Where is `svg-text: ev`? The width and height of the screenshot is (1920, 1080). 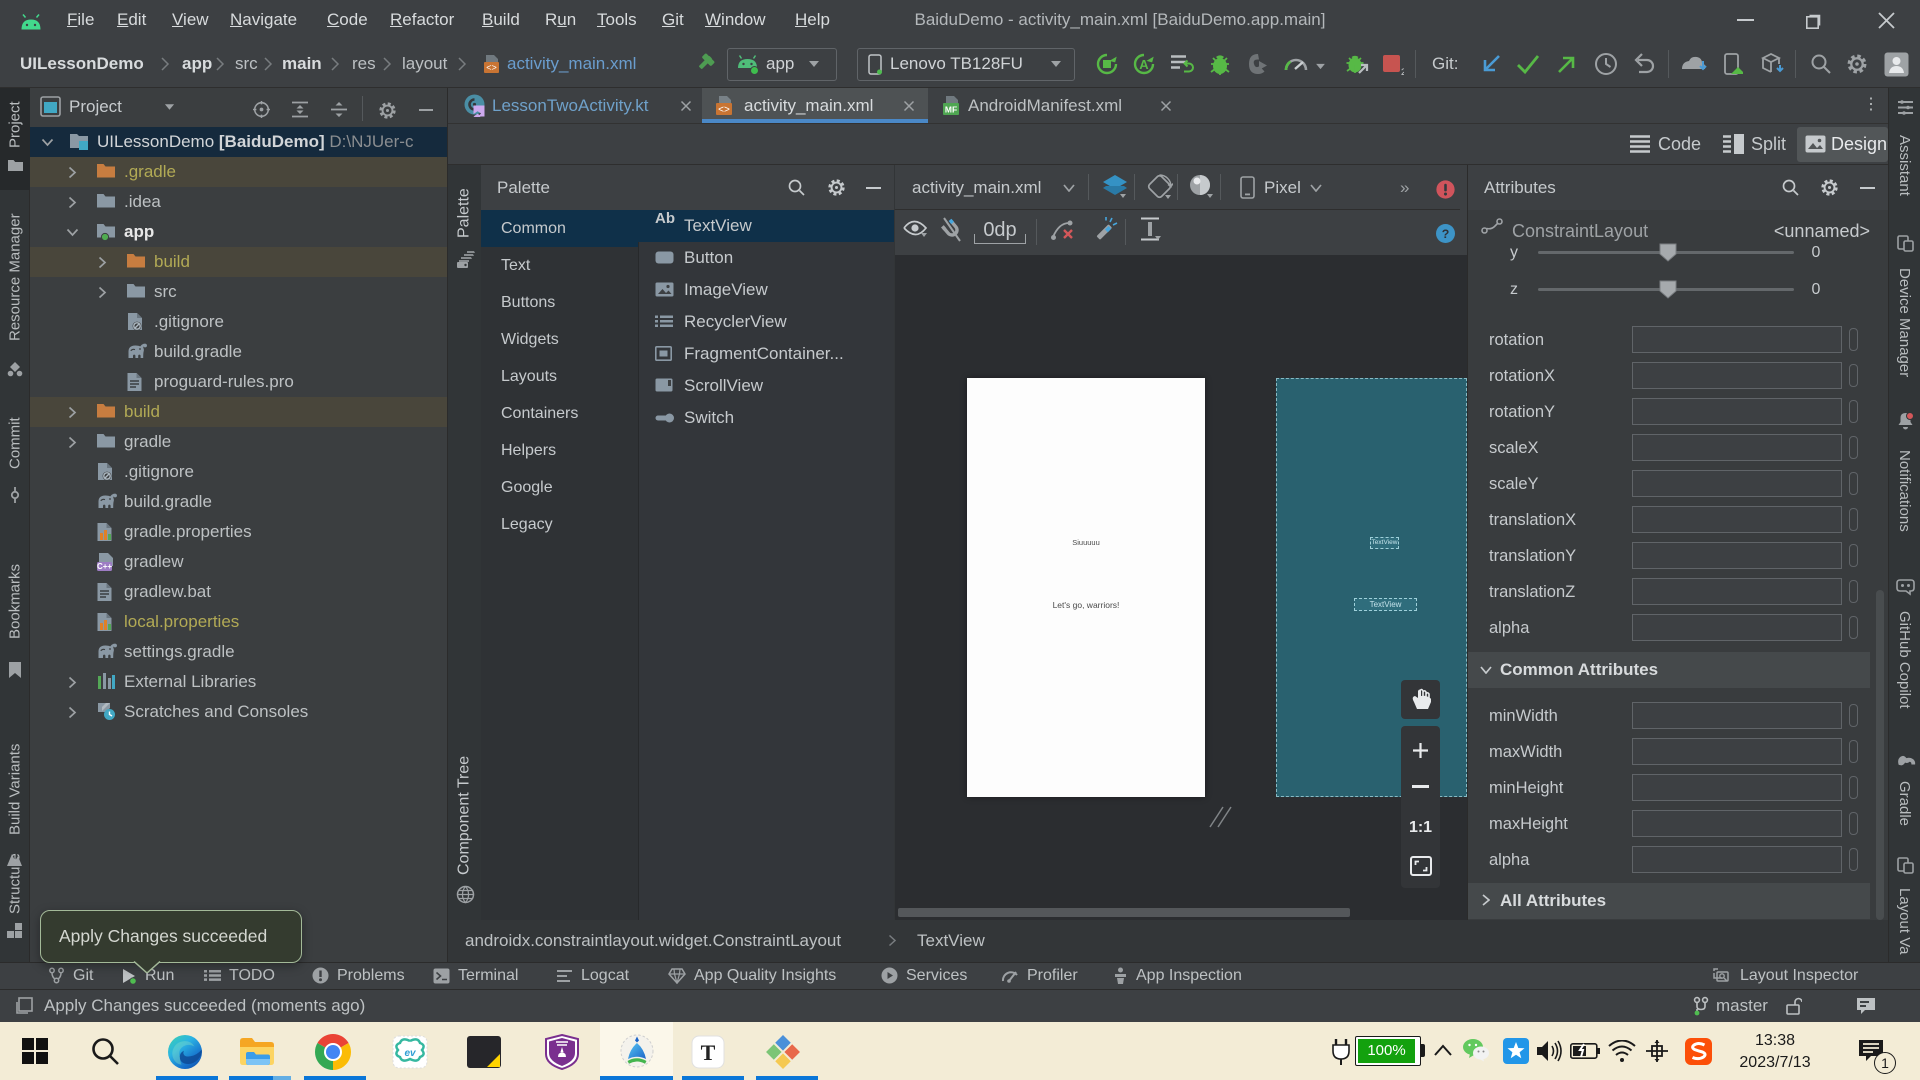
svg-text: ev is located at coordinates (410, 1053).